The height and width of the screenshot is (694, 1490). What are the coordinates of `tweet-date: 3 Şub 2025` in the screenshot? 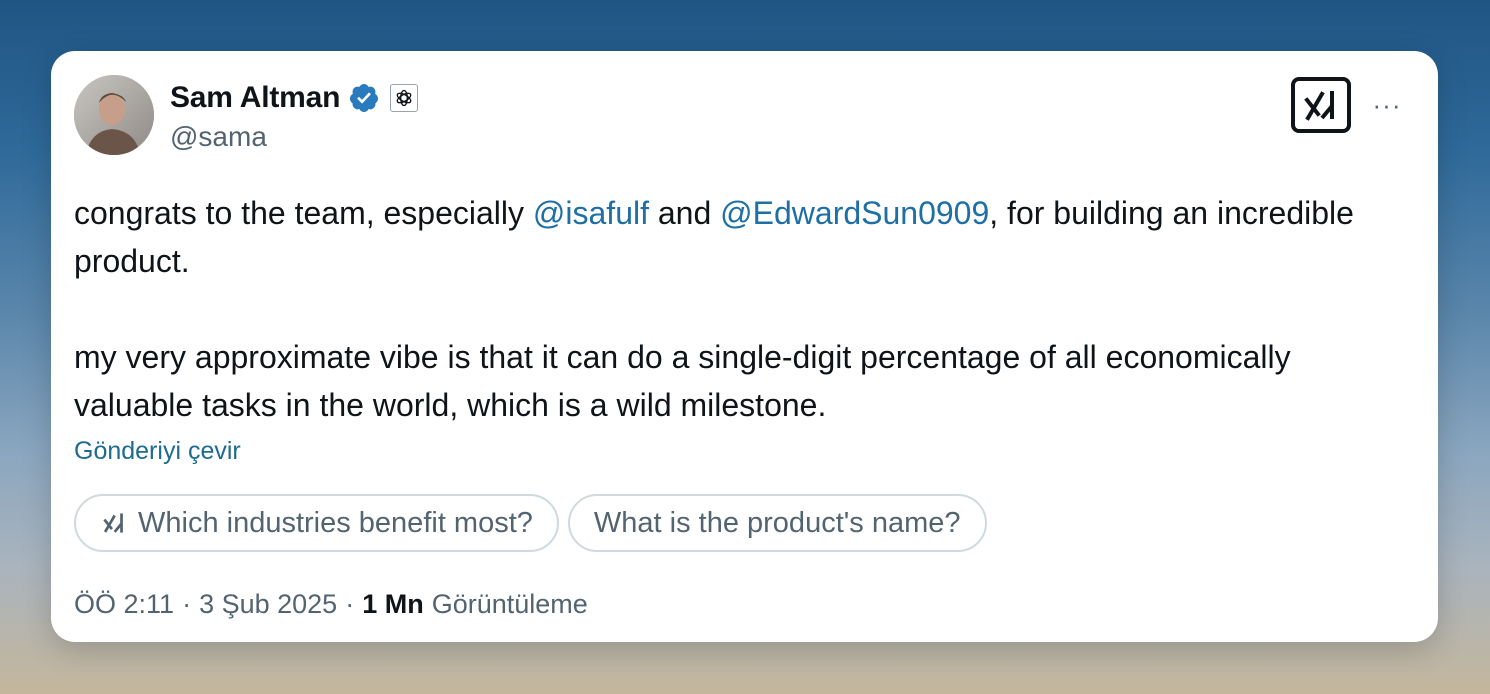 It's located at (268, 604).